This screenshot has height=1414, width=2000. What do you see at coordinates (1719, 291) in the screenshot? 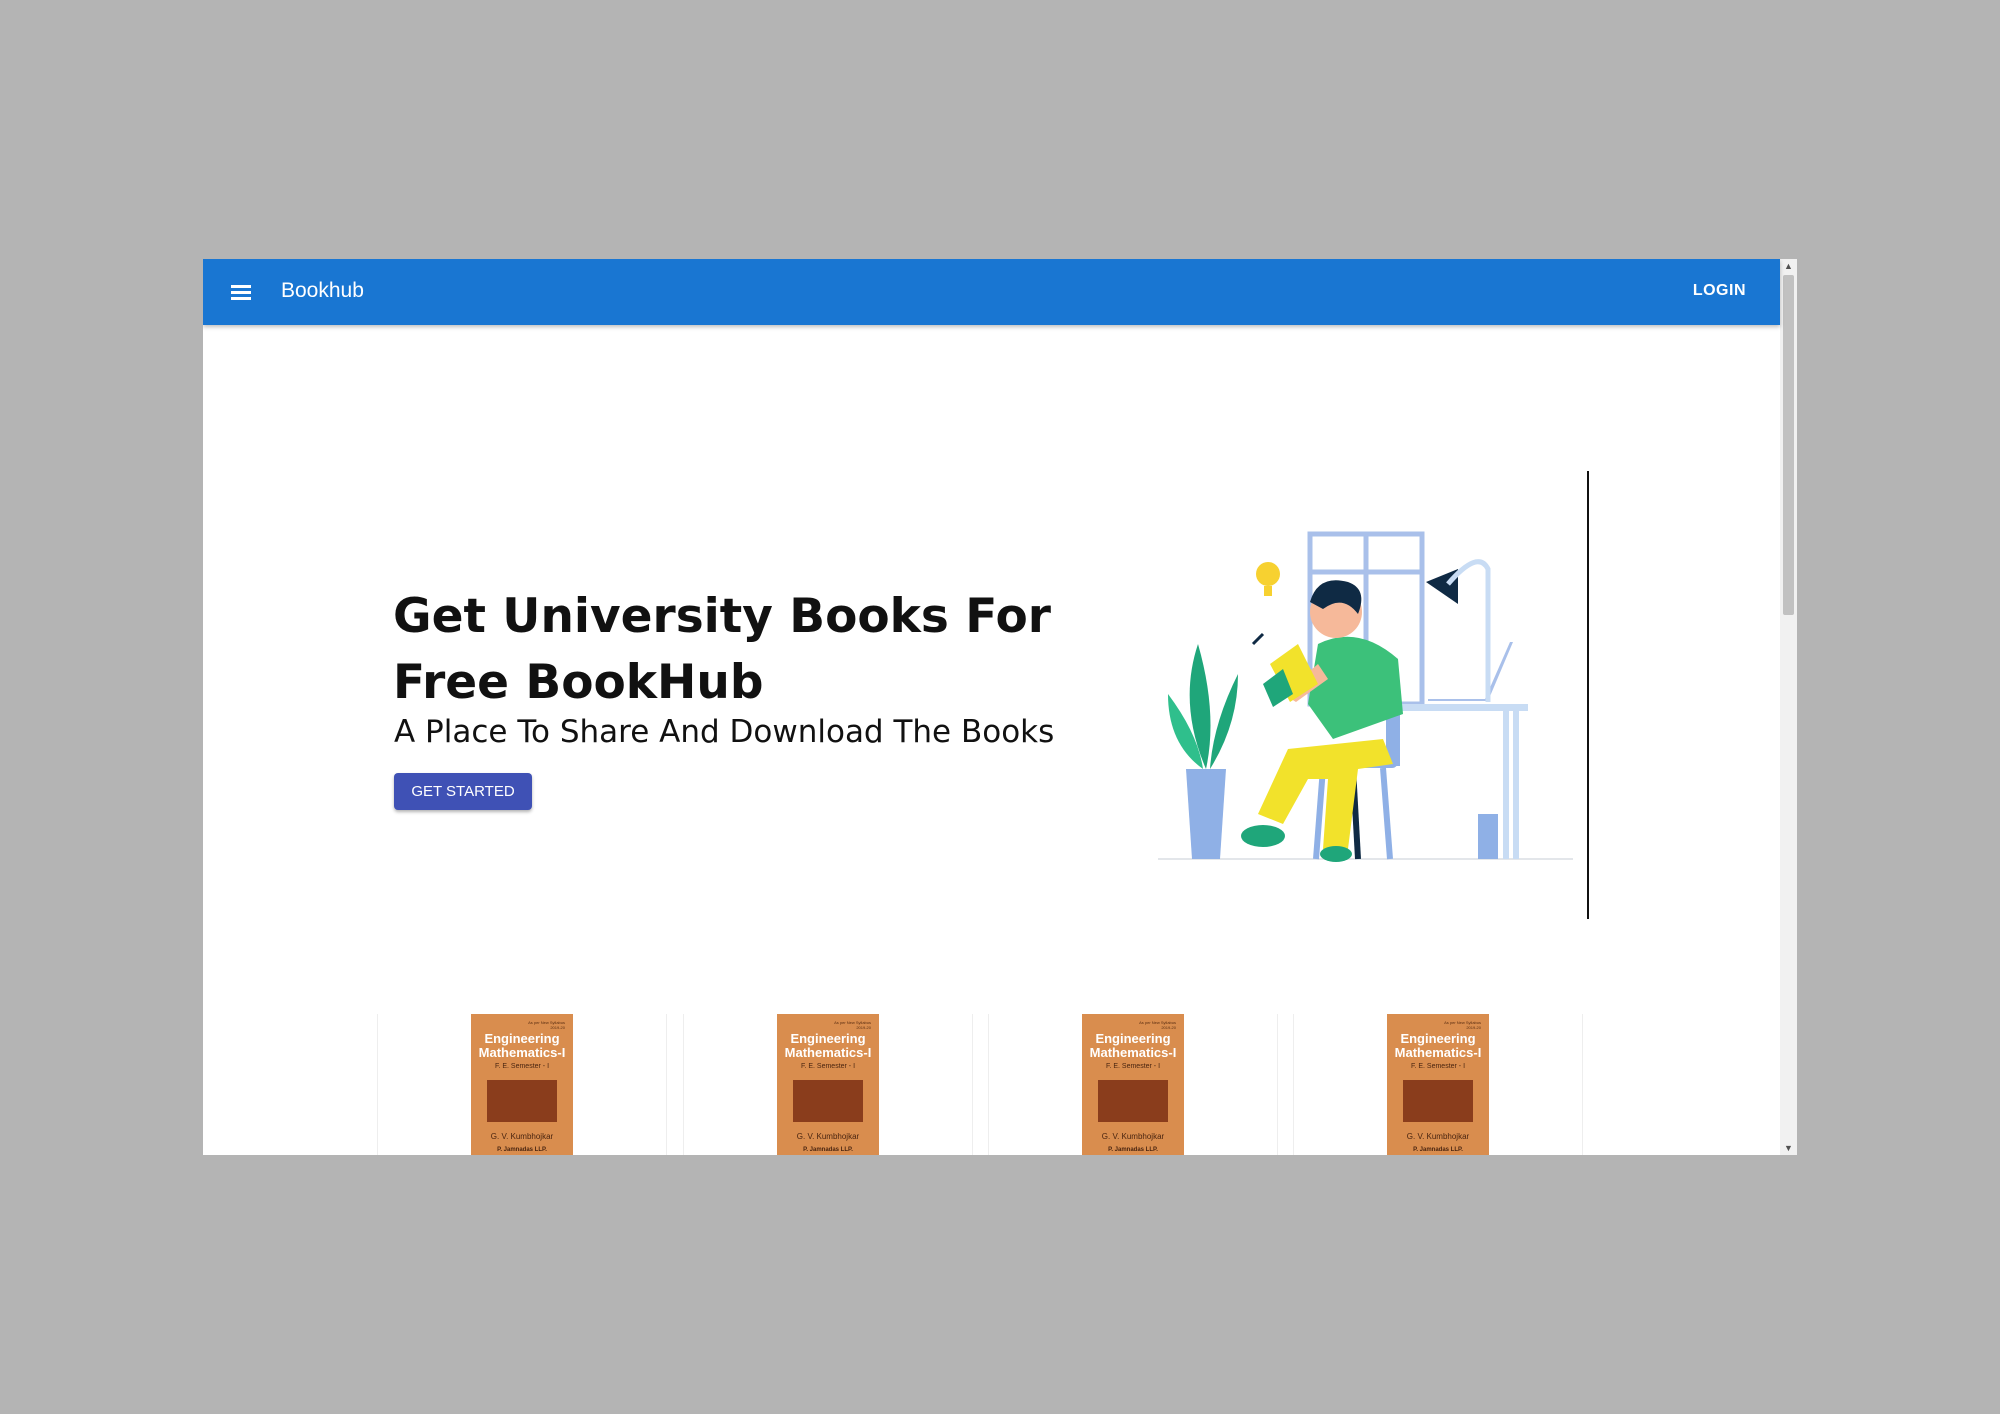
I see `login-button: LOGIN` at bounding box center [1719, 291].